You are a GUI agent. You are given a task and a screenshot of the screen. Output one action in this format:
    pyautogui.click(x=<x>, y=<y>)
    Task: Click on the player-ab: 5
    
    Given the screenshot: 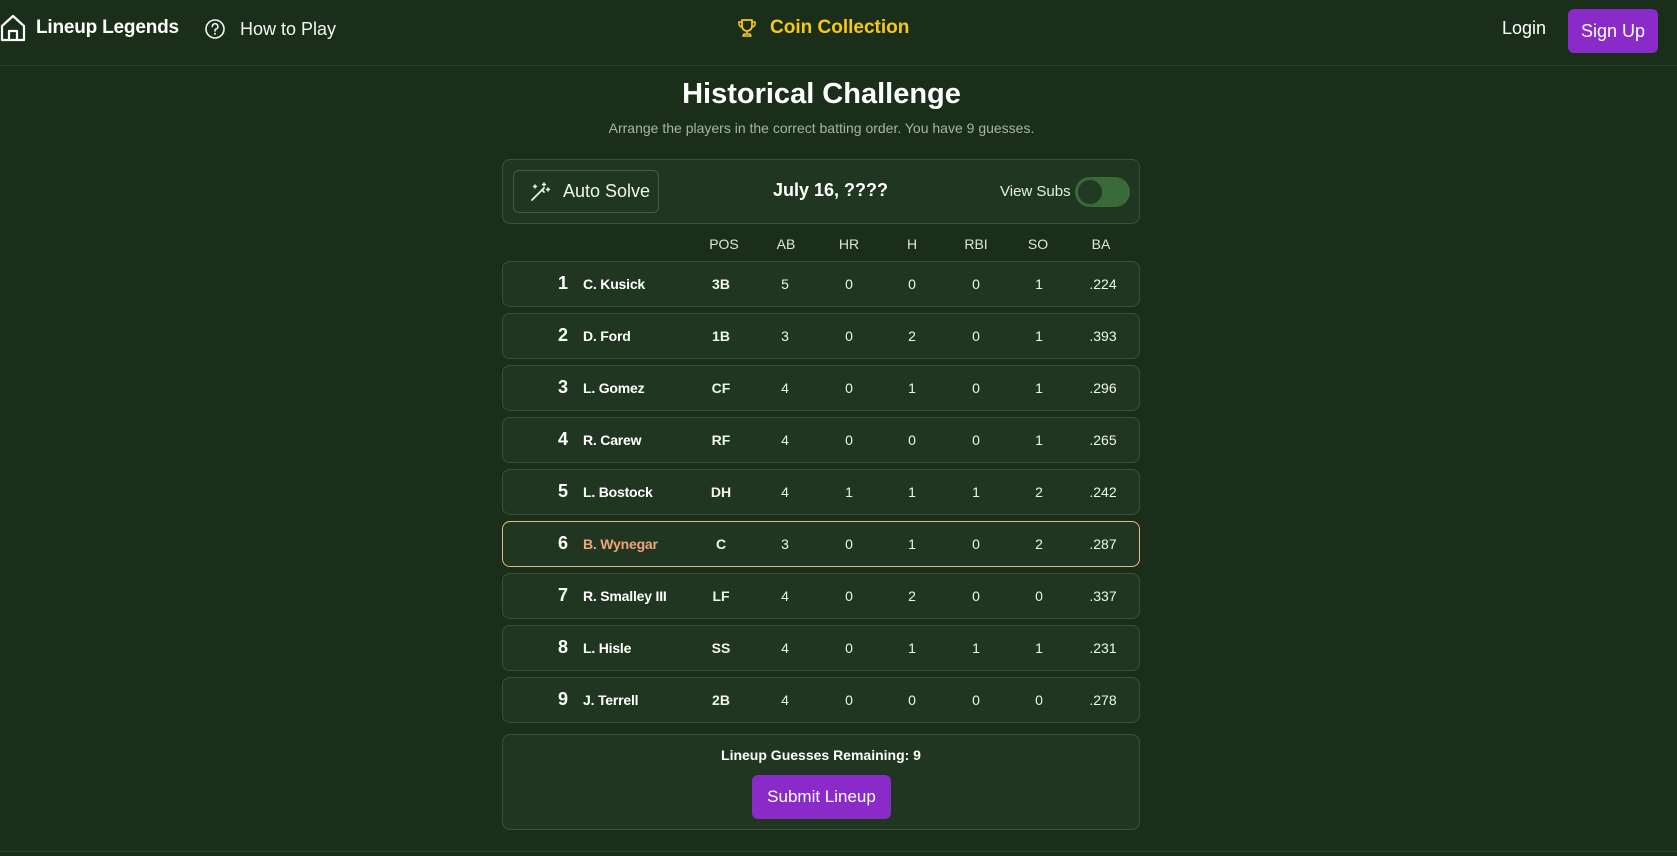 What is the action you would take?
    pyautogui.click(x=785, y=284)
    